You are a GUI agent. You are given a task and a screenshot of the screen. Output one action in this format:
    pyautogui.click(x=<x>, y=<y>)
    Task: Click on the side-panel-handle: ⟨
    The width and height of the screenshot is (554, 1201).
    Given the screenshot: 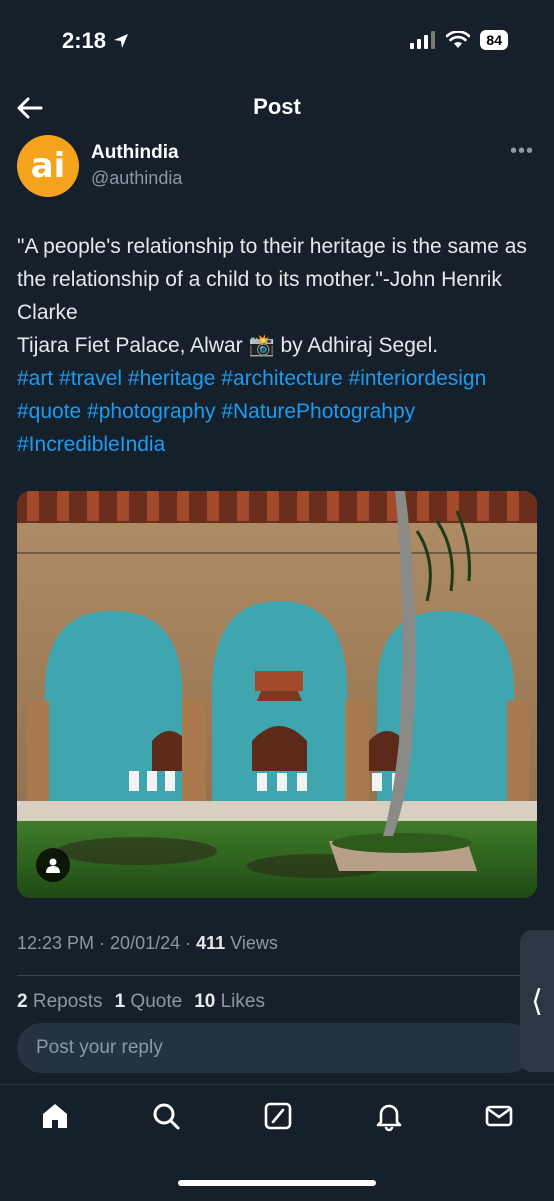 What is the action you would take?
    pyautogui.click(x=537, y=1001)
    